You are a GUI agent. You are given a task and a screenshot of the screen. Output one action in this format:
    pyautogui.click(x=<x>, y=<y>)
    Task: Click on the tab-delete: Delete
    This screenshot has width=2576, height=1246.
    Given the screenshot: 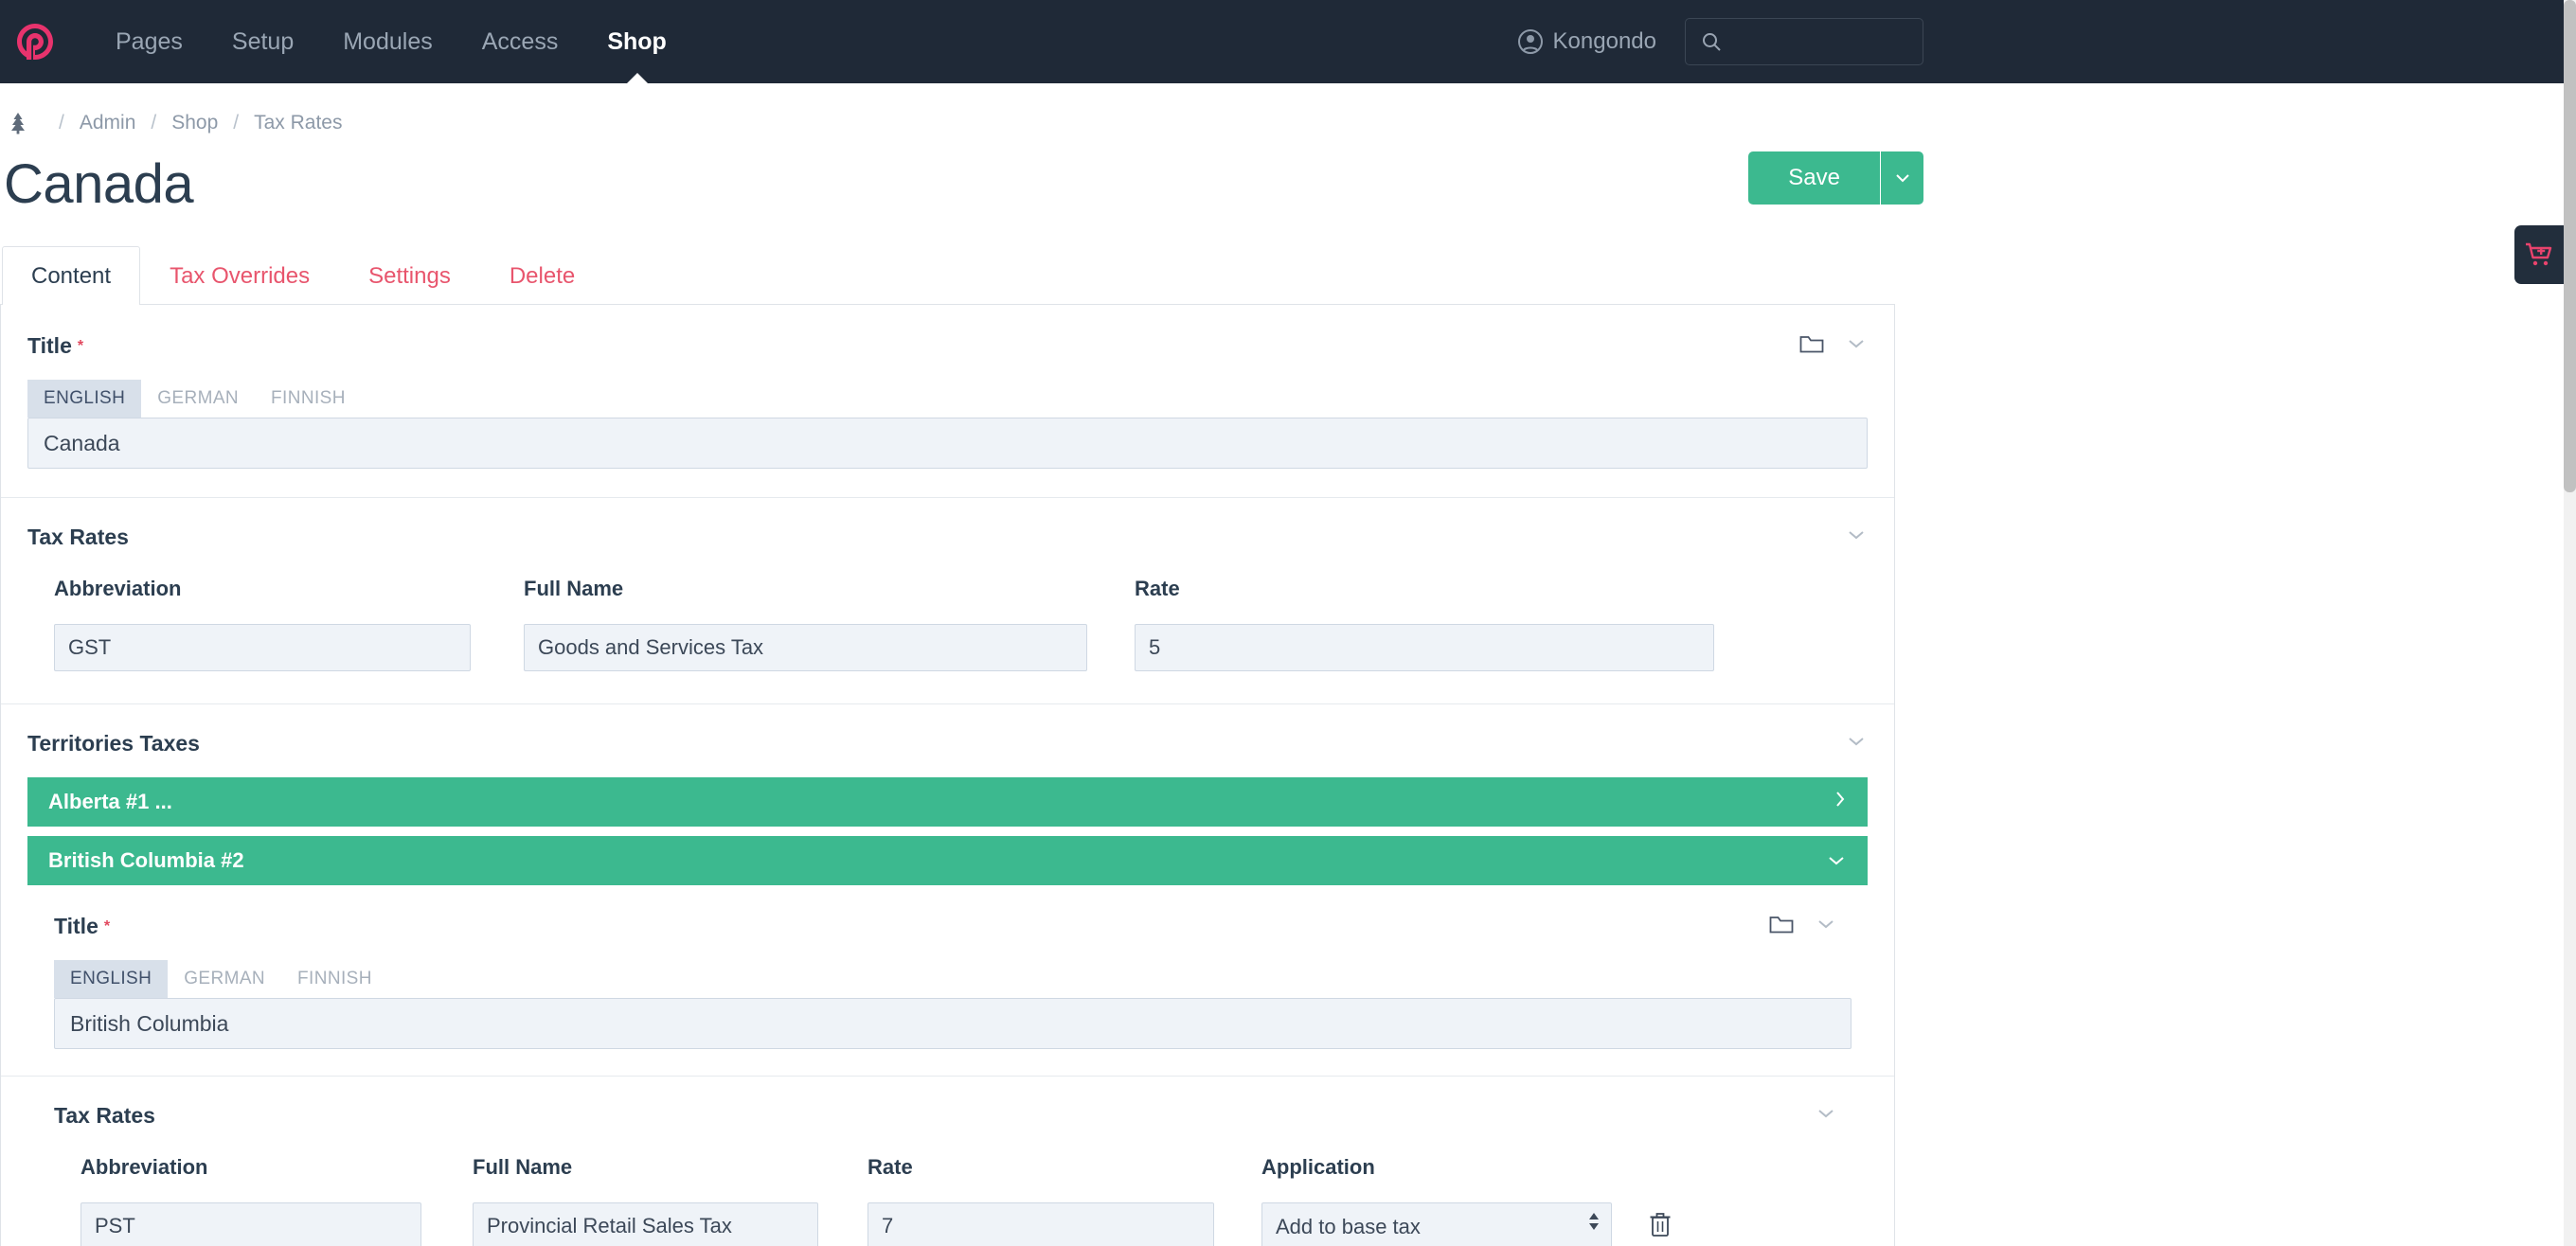 What is the action you would take?
    pyautogui.click(x=542, y=275)
    